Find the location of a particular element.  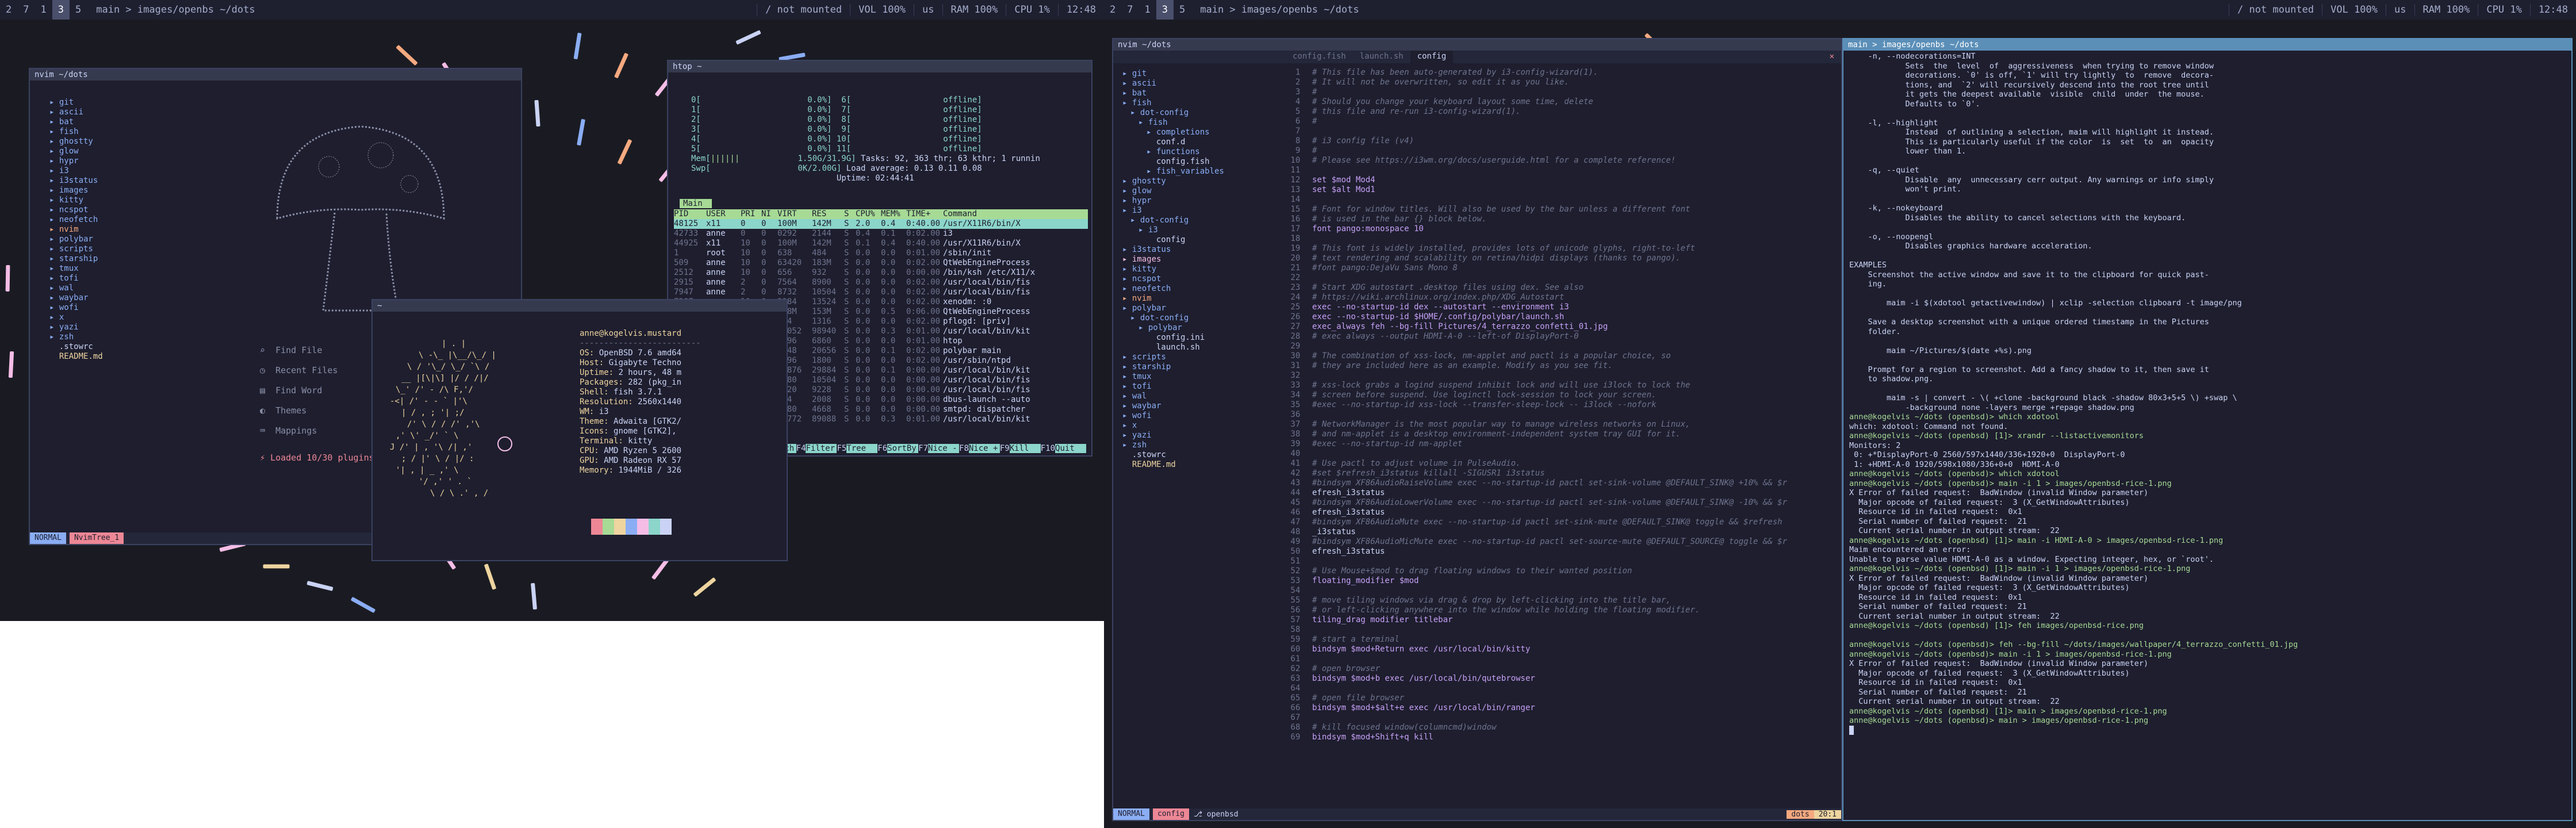

tree-item: ▸ ghostty is located at coordinates (104, 142).